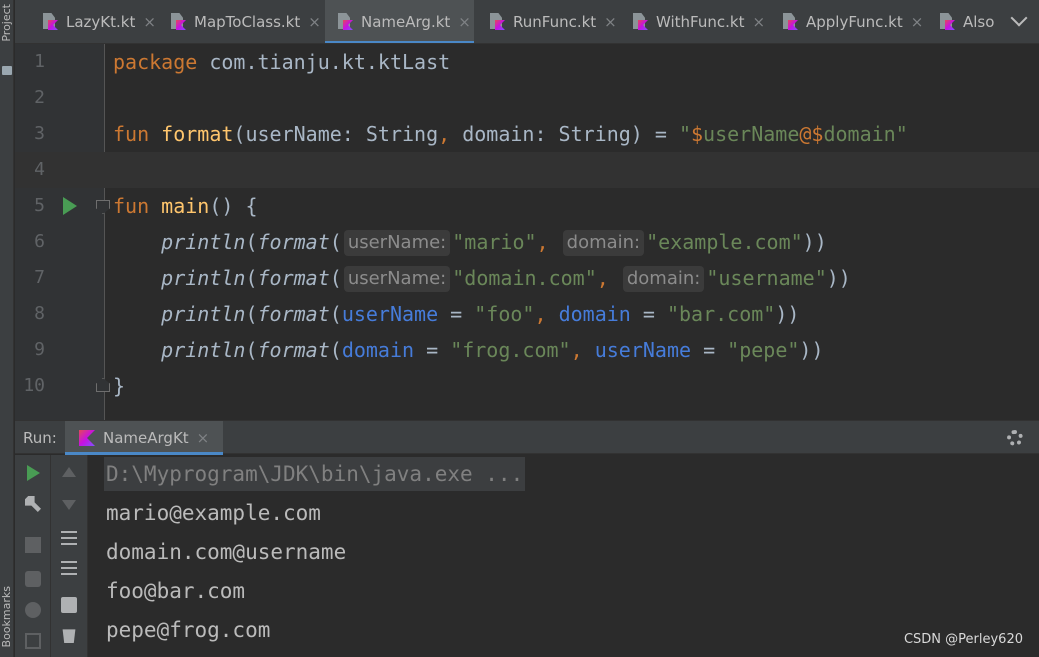 Image resolution: width=1039 pixels, height=657 pixels. I want to click on arrow-down-icon, so click(69, 505).